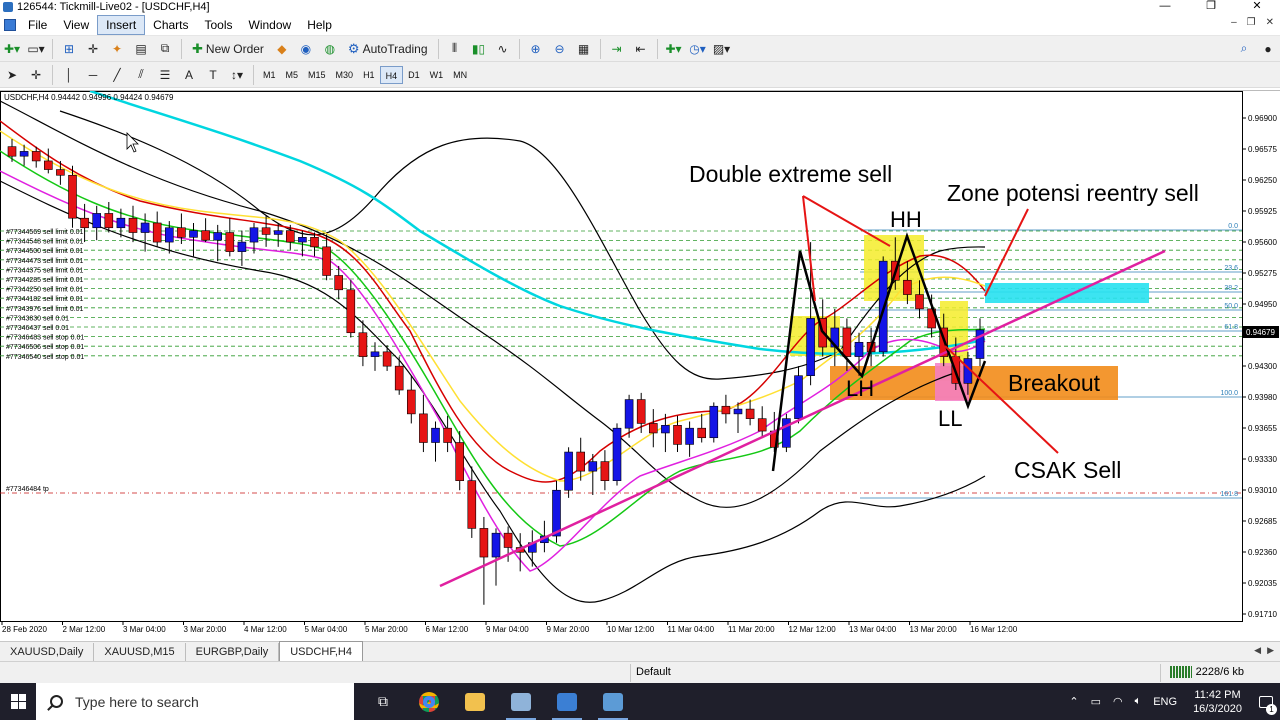 The width and height of the screenshot is (1280, 720). I want to click on new-order-button: ✚ New Order, so click(228, 49).